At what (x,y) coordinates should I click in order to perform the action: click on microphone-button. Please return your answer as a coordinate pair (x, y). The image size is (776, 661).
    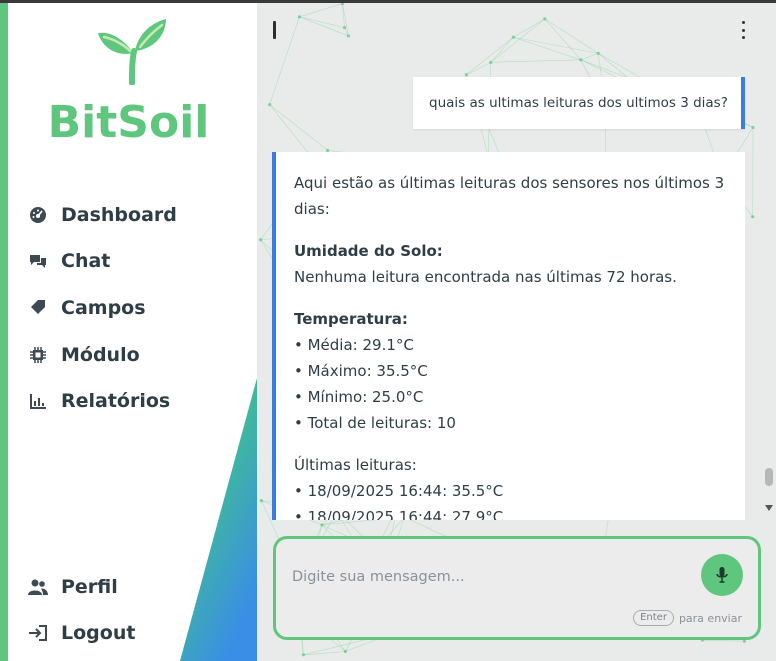
    Looking at the image, I should click on (722, 575).